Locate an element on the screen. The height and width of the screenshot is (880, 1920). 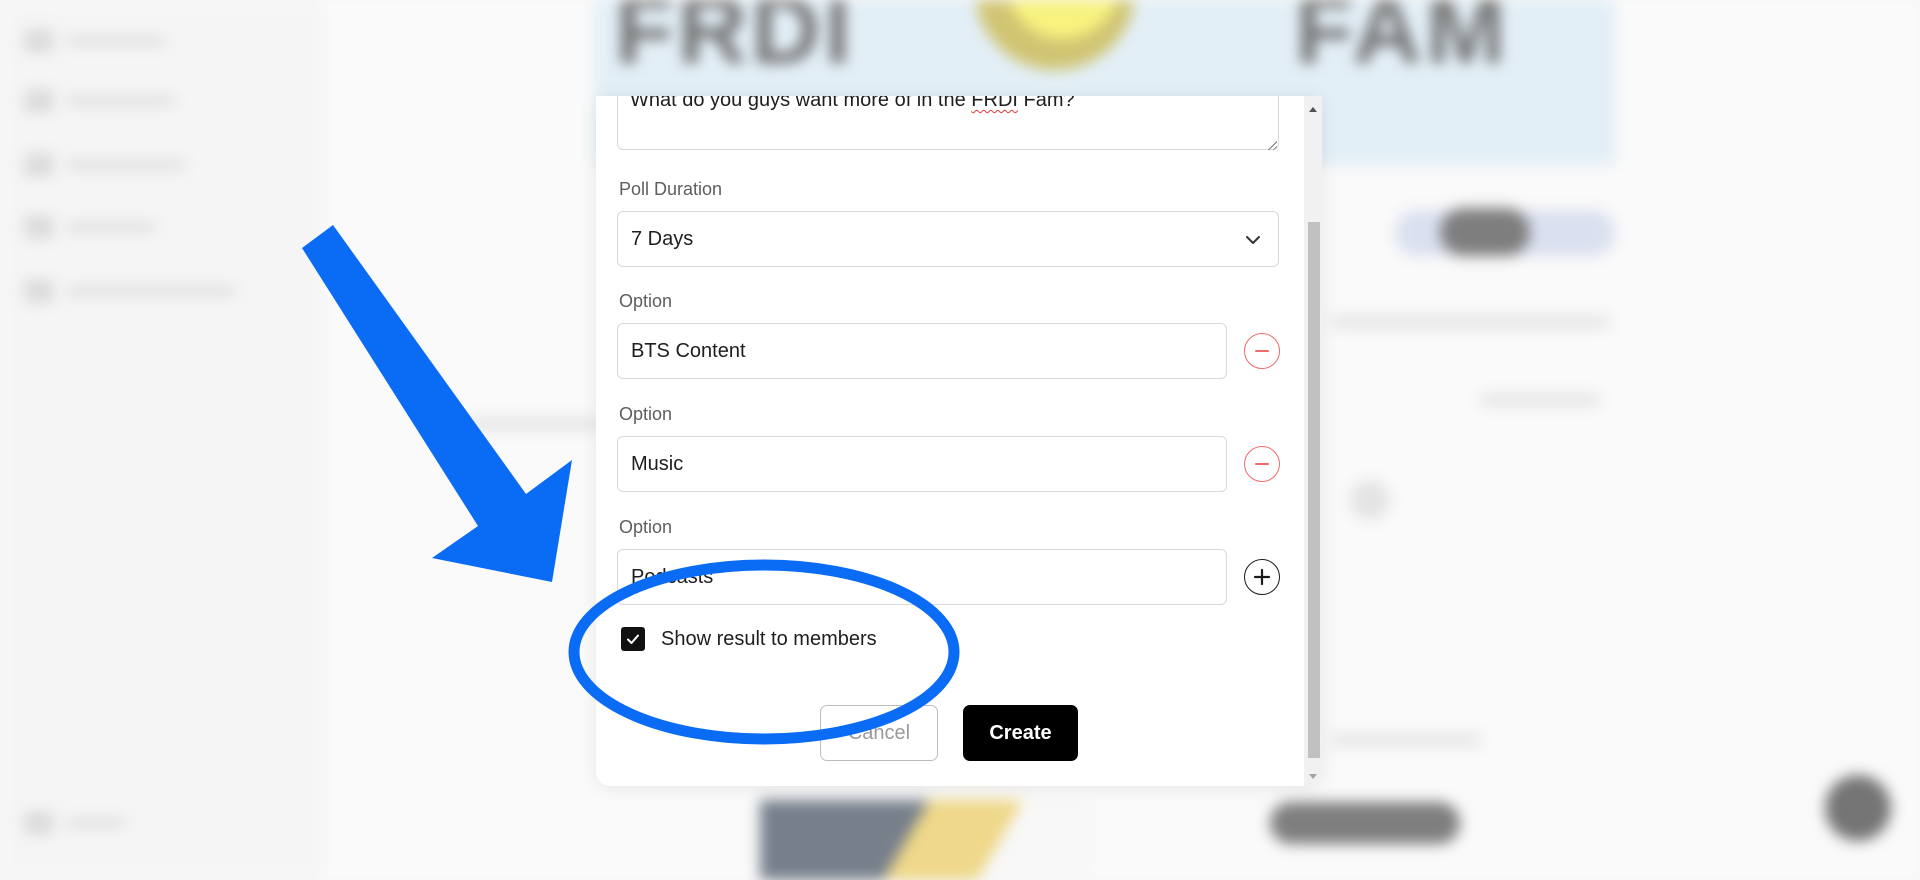
resize-grip-icon is located at coordinates (1272, 145).